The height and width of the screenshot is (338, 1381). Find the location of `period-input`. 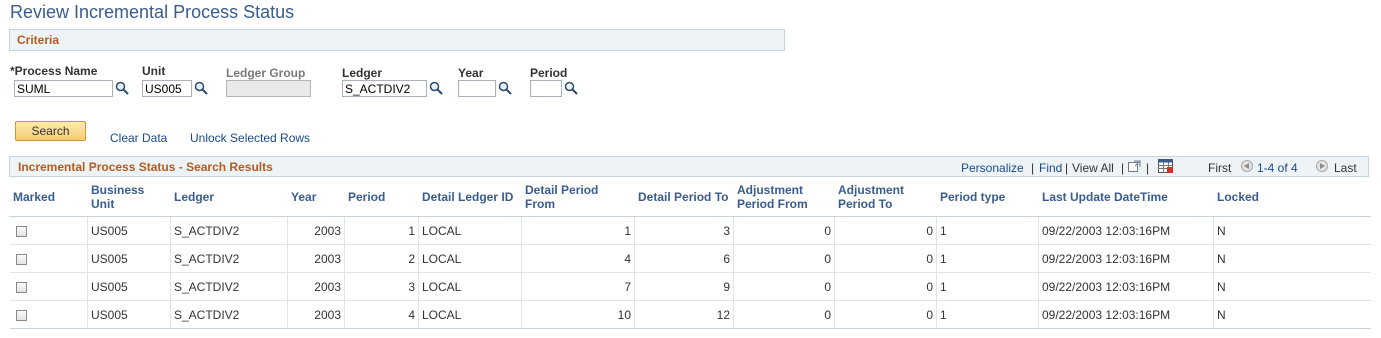

period-input is located at coordinates (546, 88).